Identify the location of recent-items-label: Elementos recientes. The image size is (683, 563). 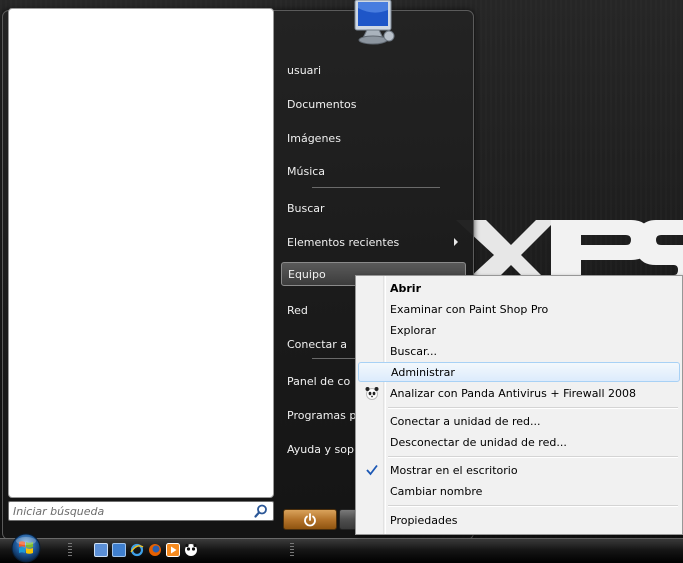
(343, 242).